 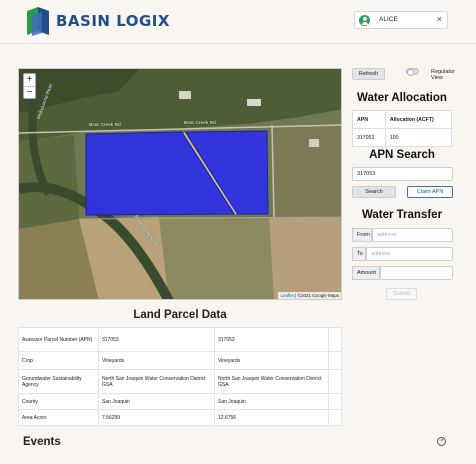 What do you see at coordinates (418, 119) in the screenshot?
I see `column-header: Allocation (ACFT)` at bounding box center [418, 119].